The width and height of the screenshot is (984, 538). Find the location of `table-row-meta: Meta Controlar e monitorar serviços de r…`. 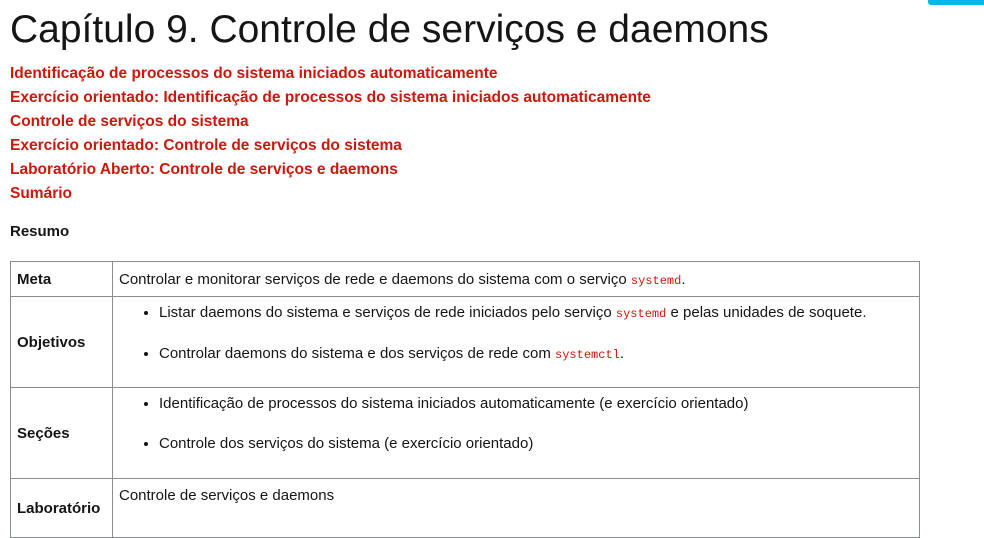

table-row-meta: Meta Controlar e monitorar serviços de r… is located at coordinates (465, 279).